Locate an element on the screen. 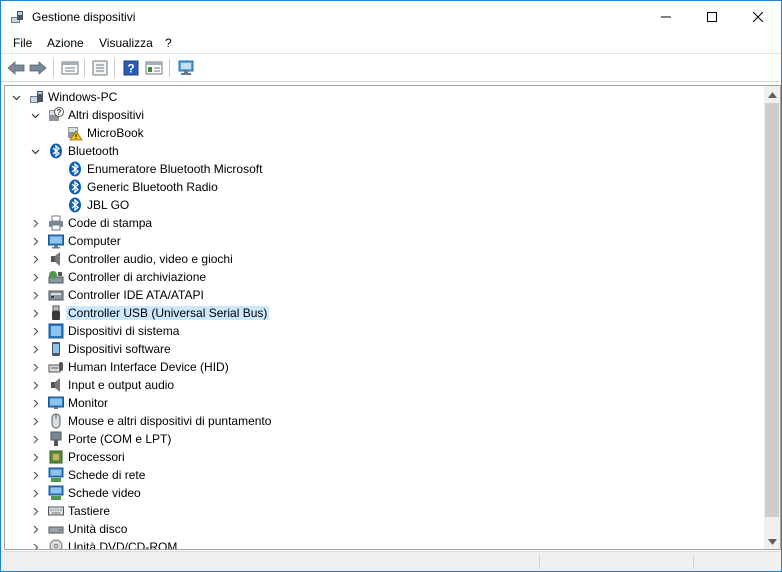 The image size is (782, 572). tree-category-label: Controller IDE ATA/ATAPI is located at coordinates (136, 295).